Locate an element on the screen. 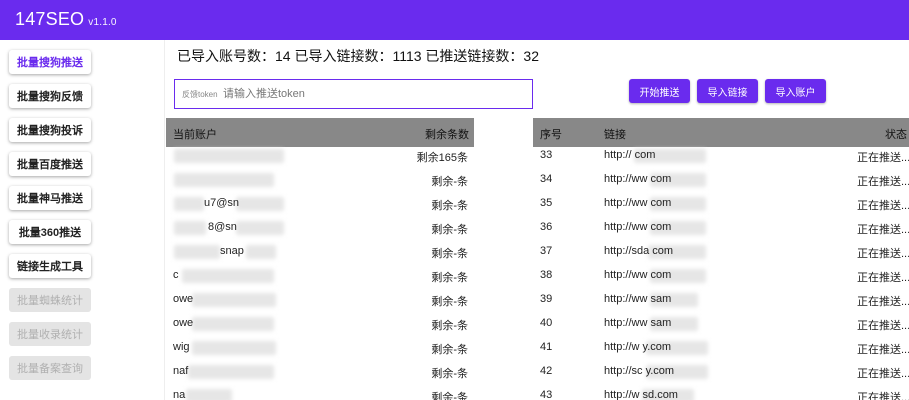  remaining-cell: 剩余165条 is located at coordinates (442, 158).